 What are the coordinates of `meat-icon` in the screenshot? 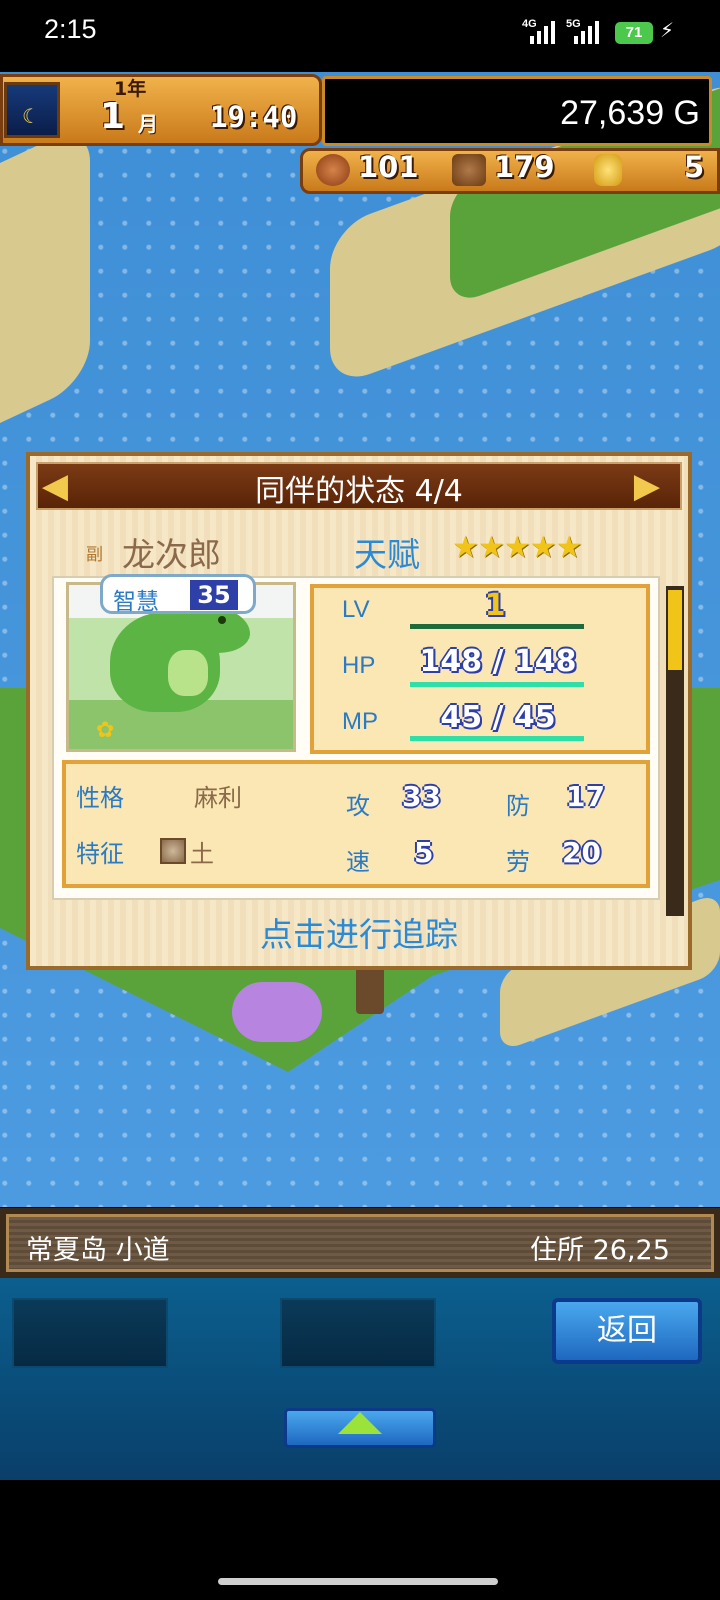 It's located at (333, 170).